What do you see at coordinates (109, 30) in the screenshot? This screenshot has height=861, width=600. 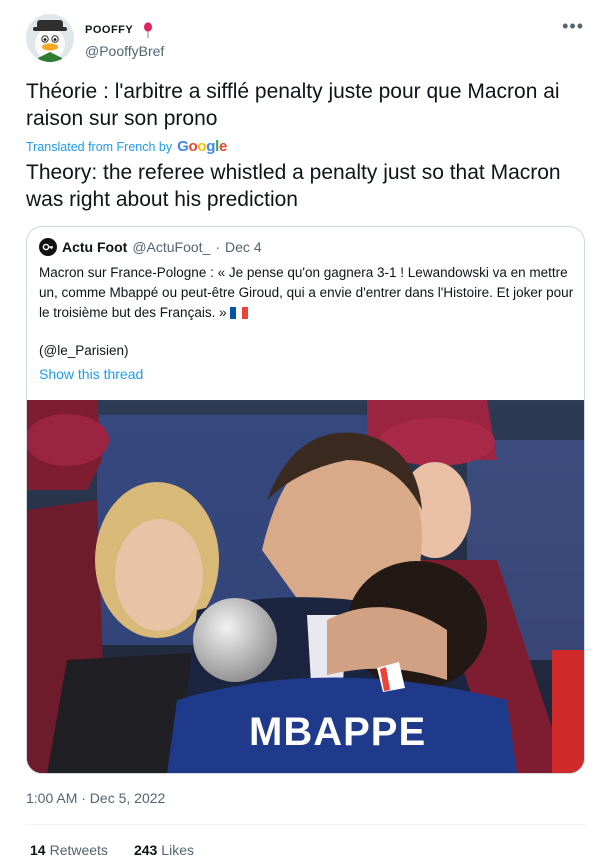 I see `author-display-name: POOFFY` at bounding box center [109, 30].